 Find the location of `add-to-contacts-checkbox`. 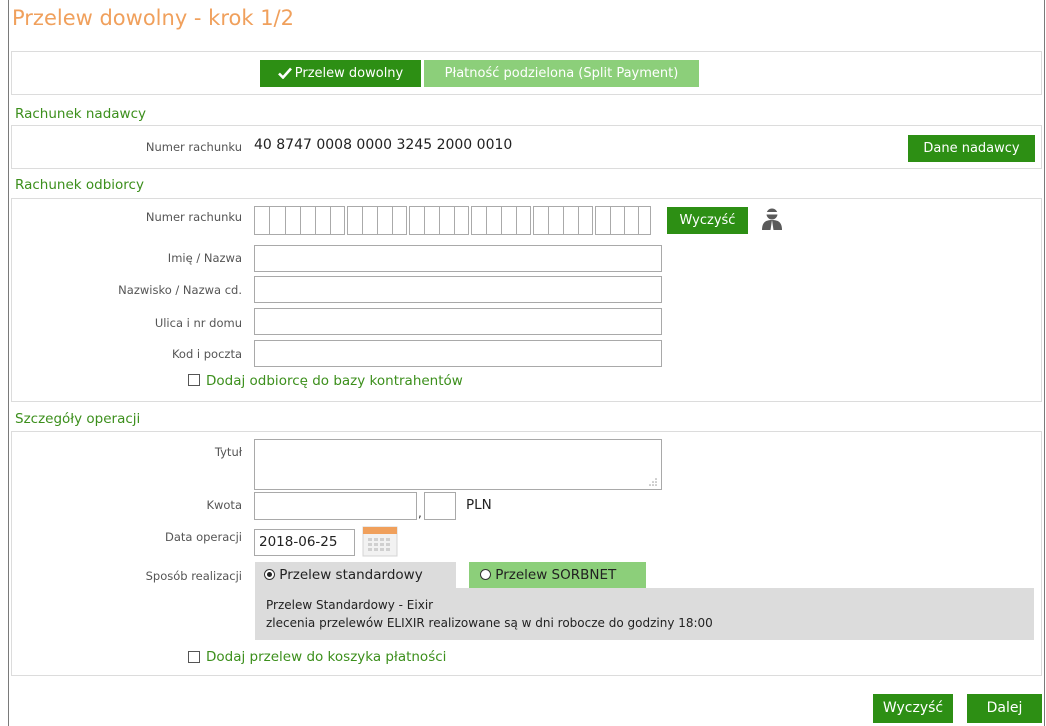

add-to-contacts-checkbox is located at coordinates (194, 380).